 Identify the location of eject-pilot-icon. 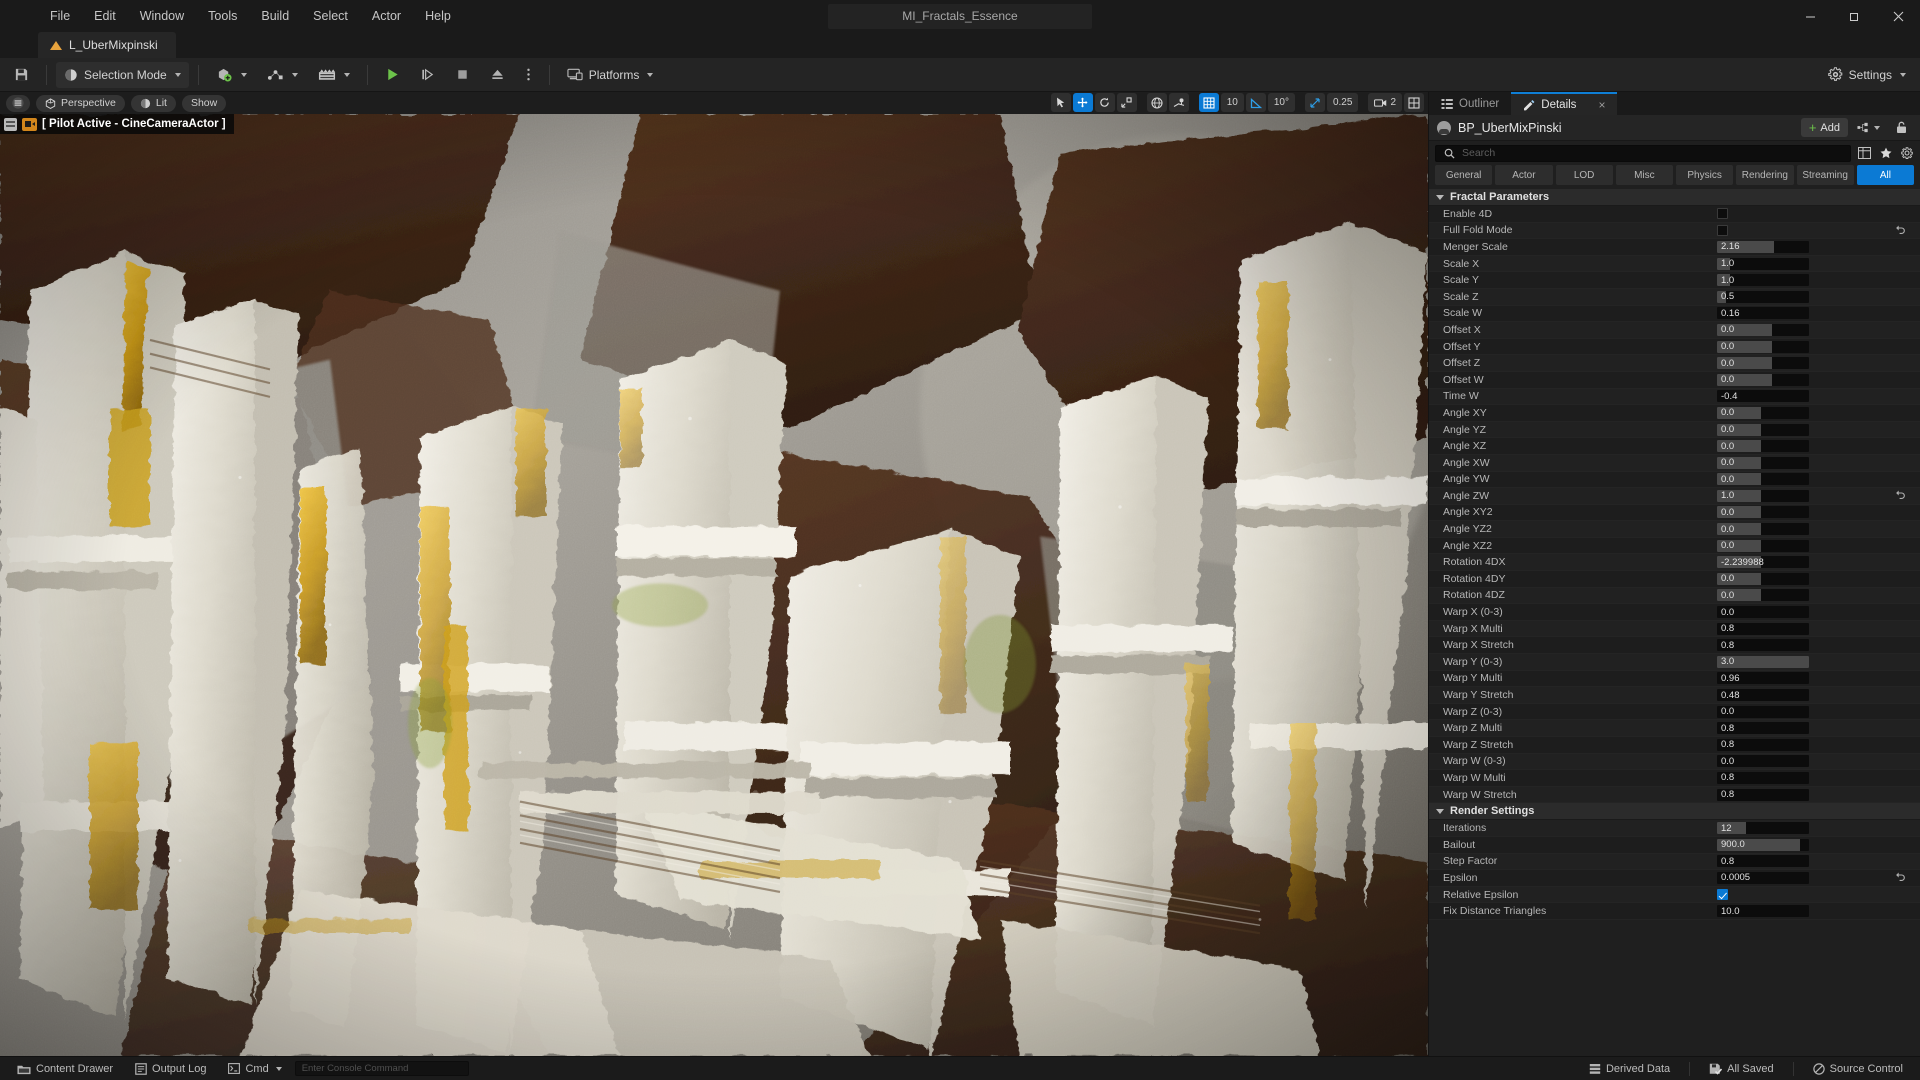
(10, 124).